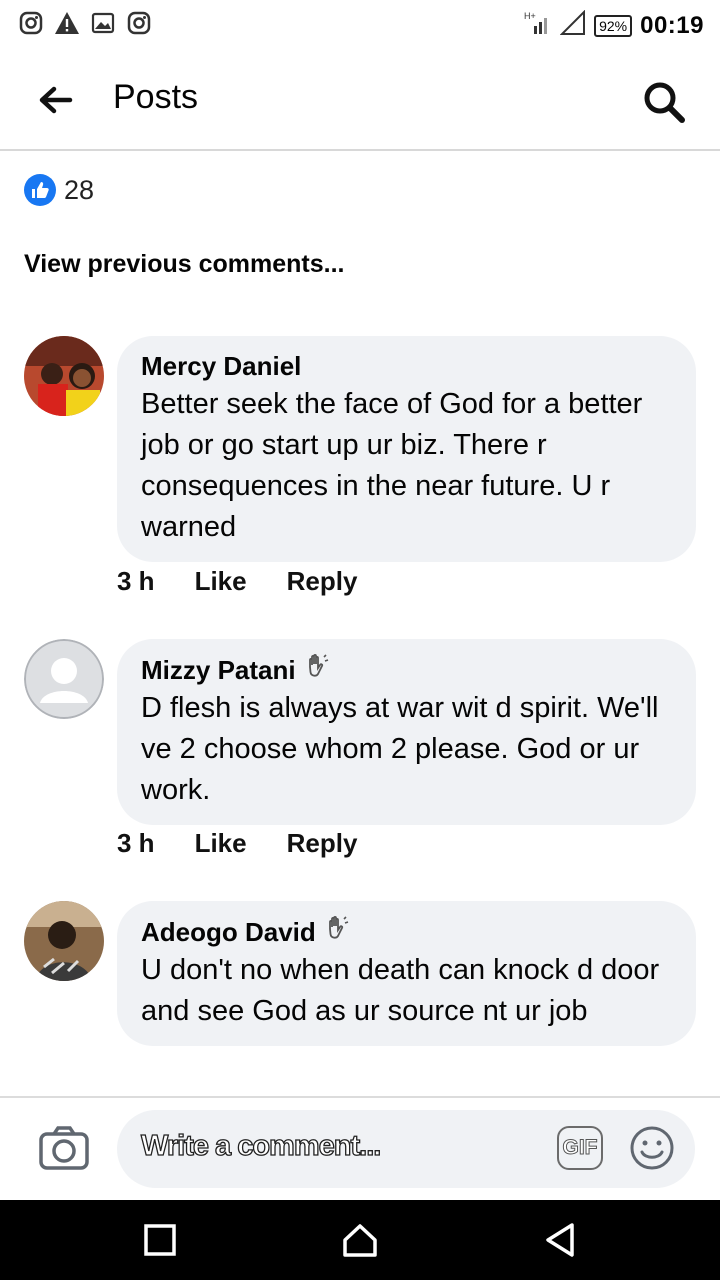 The image size is (720, 1280). I want to click on signal-icon, so click(572, 25).